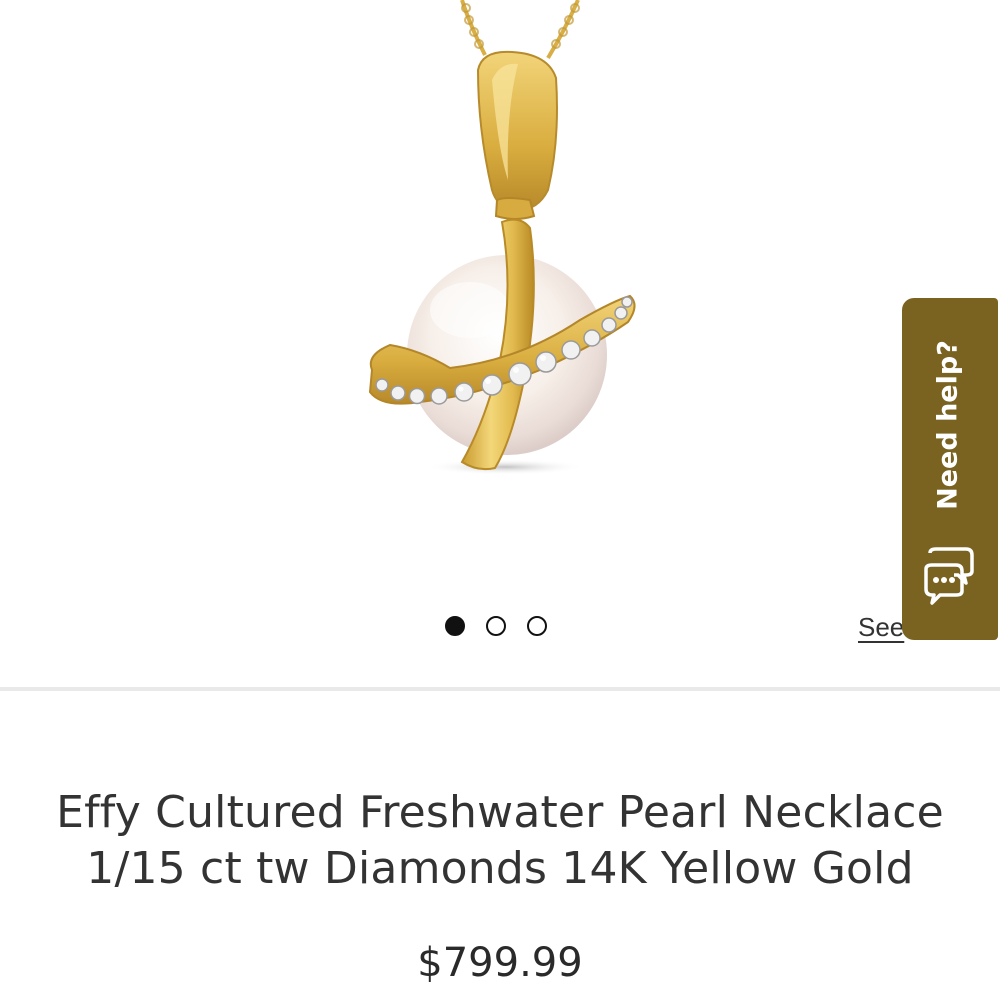 This screenshot has width=1000, height=1000. Describe the element at coordinates (500, 868) in the screenshot. I see `product-title-line-2: 1/15 ct tw Diamonds 14K Yellow Gold` at that location.